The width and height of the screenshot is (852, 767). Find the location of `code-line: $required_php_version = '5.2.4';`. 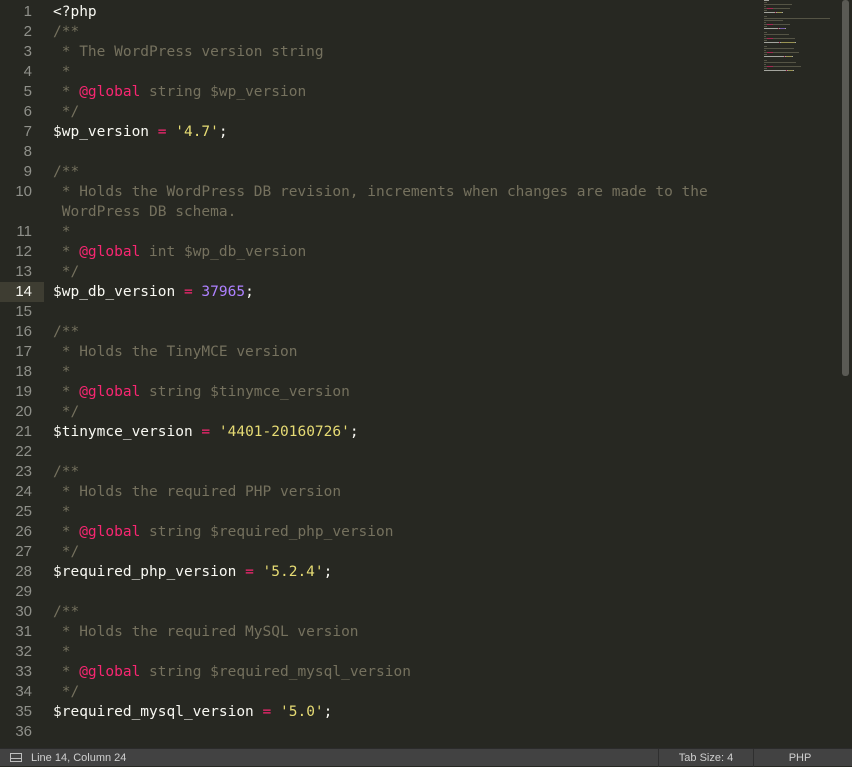

code-line: $required_php_version = '5.2.4'; is located at coordinates (192, 572).